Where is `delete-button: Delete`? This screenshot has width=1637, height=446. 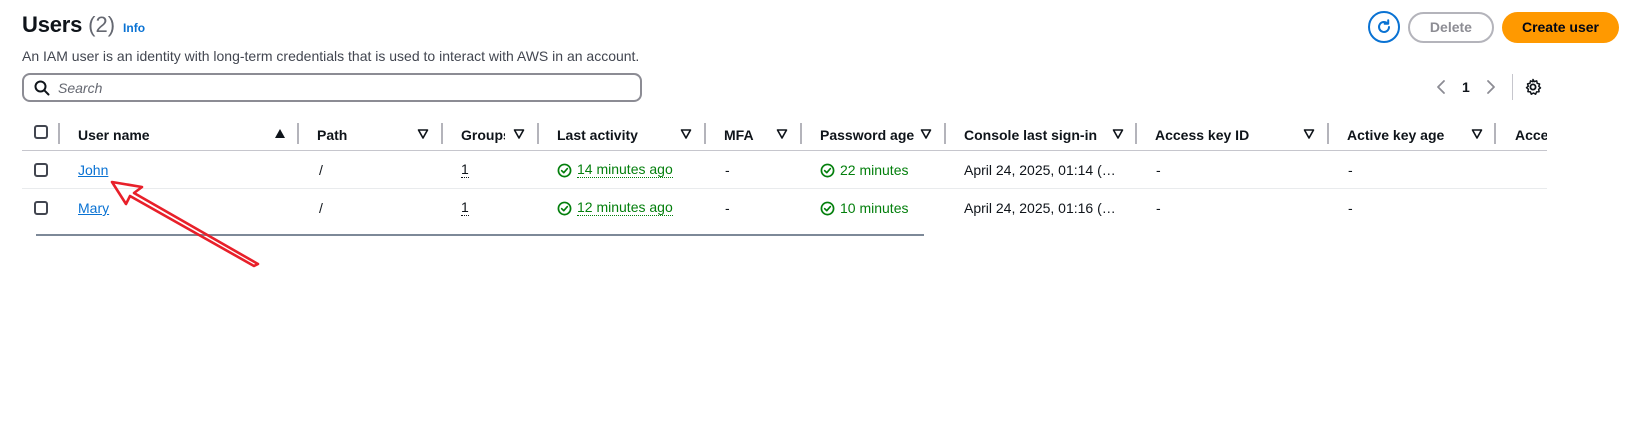
delete-button: Delete is located at coordinates (1450, 27).